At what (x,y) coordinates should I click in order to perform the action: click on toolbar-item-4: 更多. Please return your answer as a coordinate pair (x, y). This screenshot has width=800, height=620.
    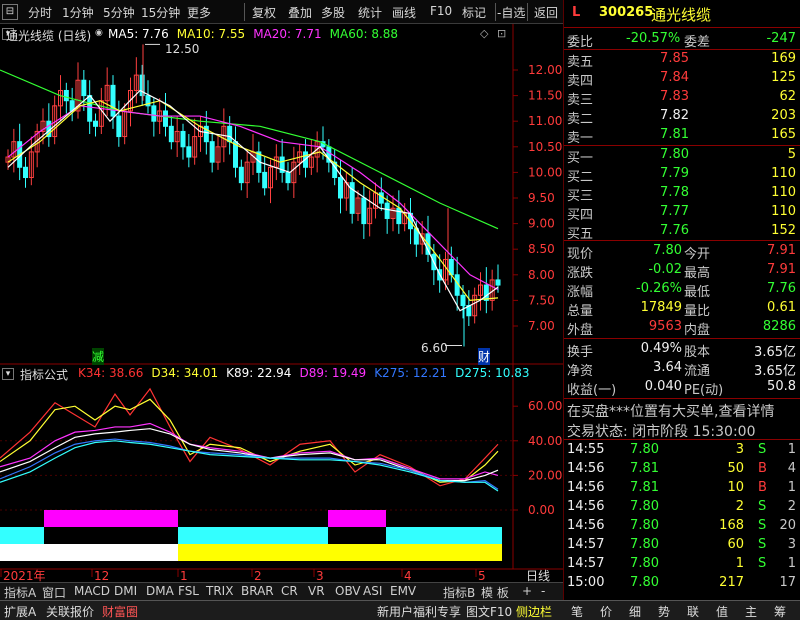
    Looking at the image, I should click on (199, 12).